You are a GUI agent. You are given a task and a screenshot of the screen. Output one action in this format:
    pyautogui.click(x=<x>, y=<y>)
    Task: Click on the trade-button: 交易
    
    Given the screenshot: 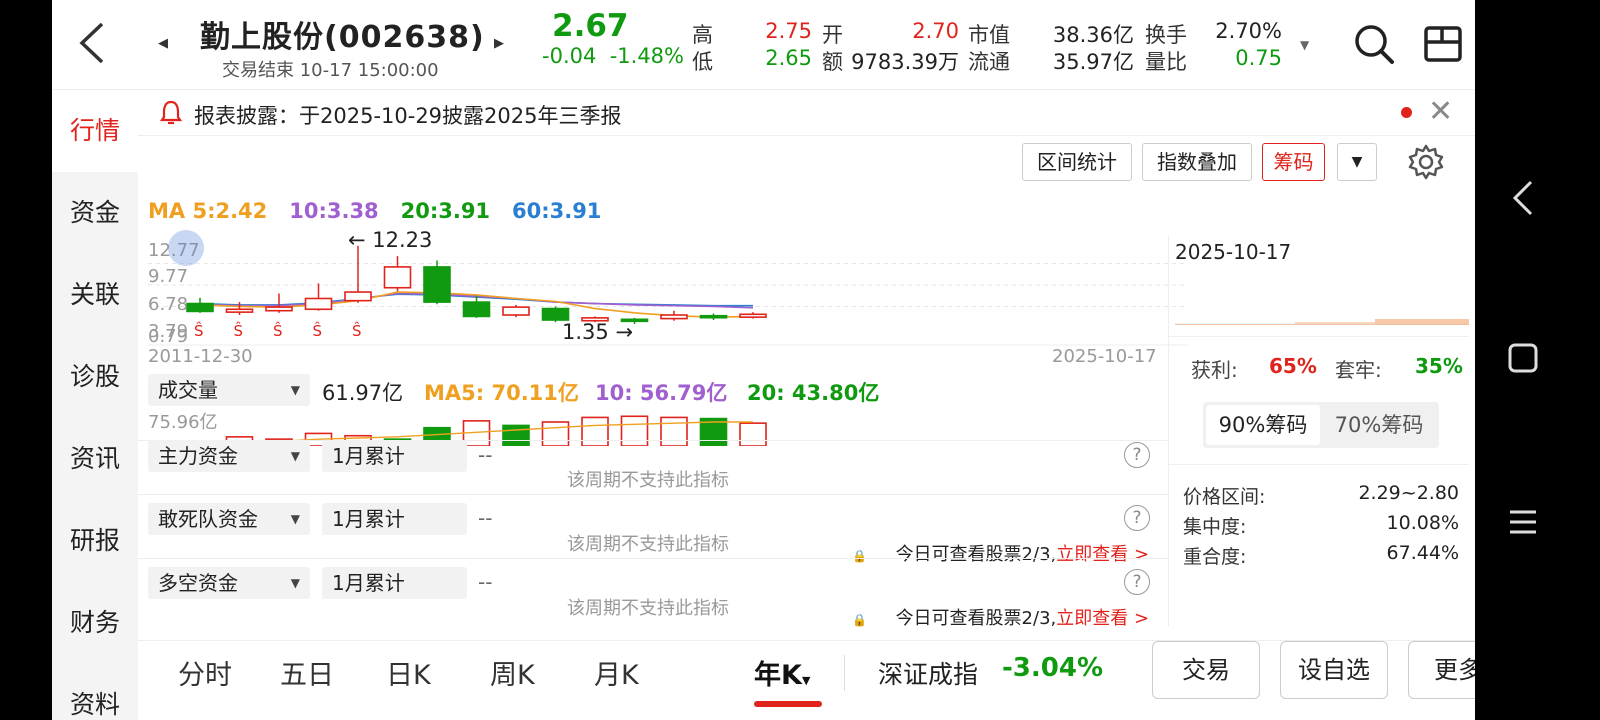 What is the action you would take?
    pyautogui.click(x=1206, y=670)
    